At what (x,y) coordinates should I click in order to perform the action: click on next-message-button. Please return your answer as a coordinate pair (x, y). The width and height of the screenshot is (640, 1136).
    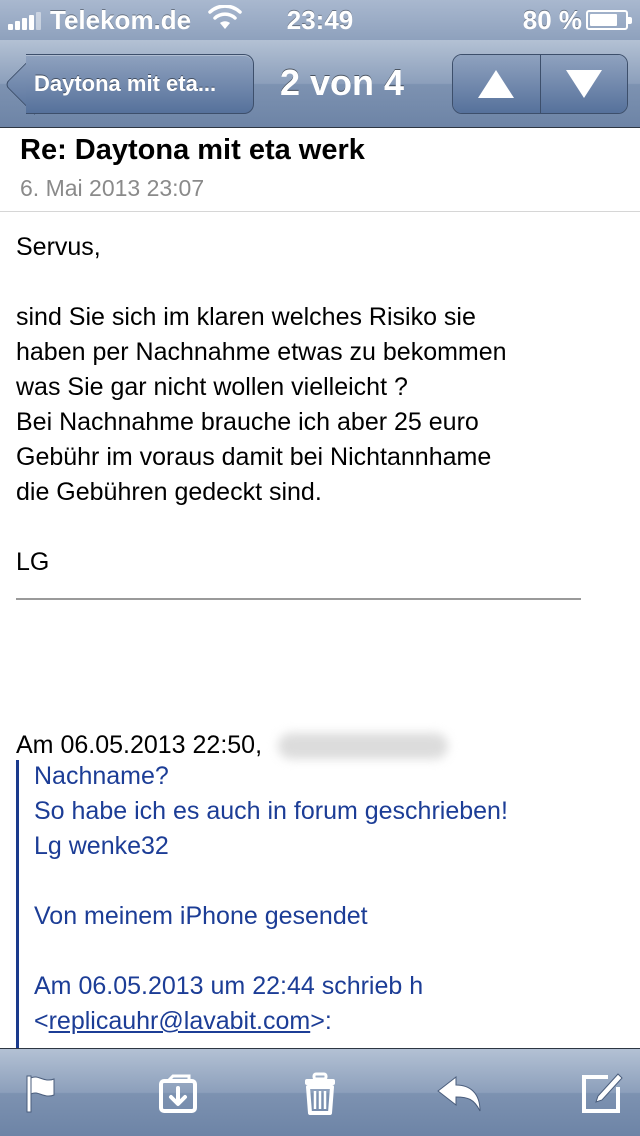
    Looking at the image, I should click on (583, 84).